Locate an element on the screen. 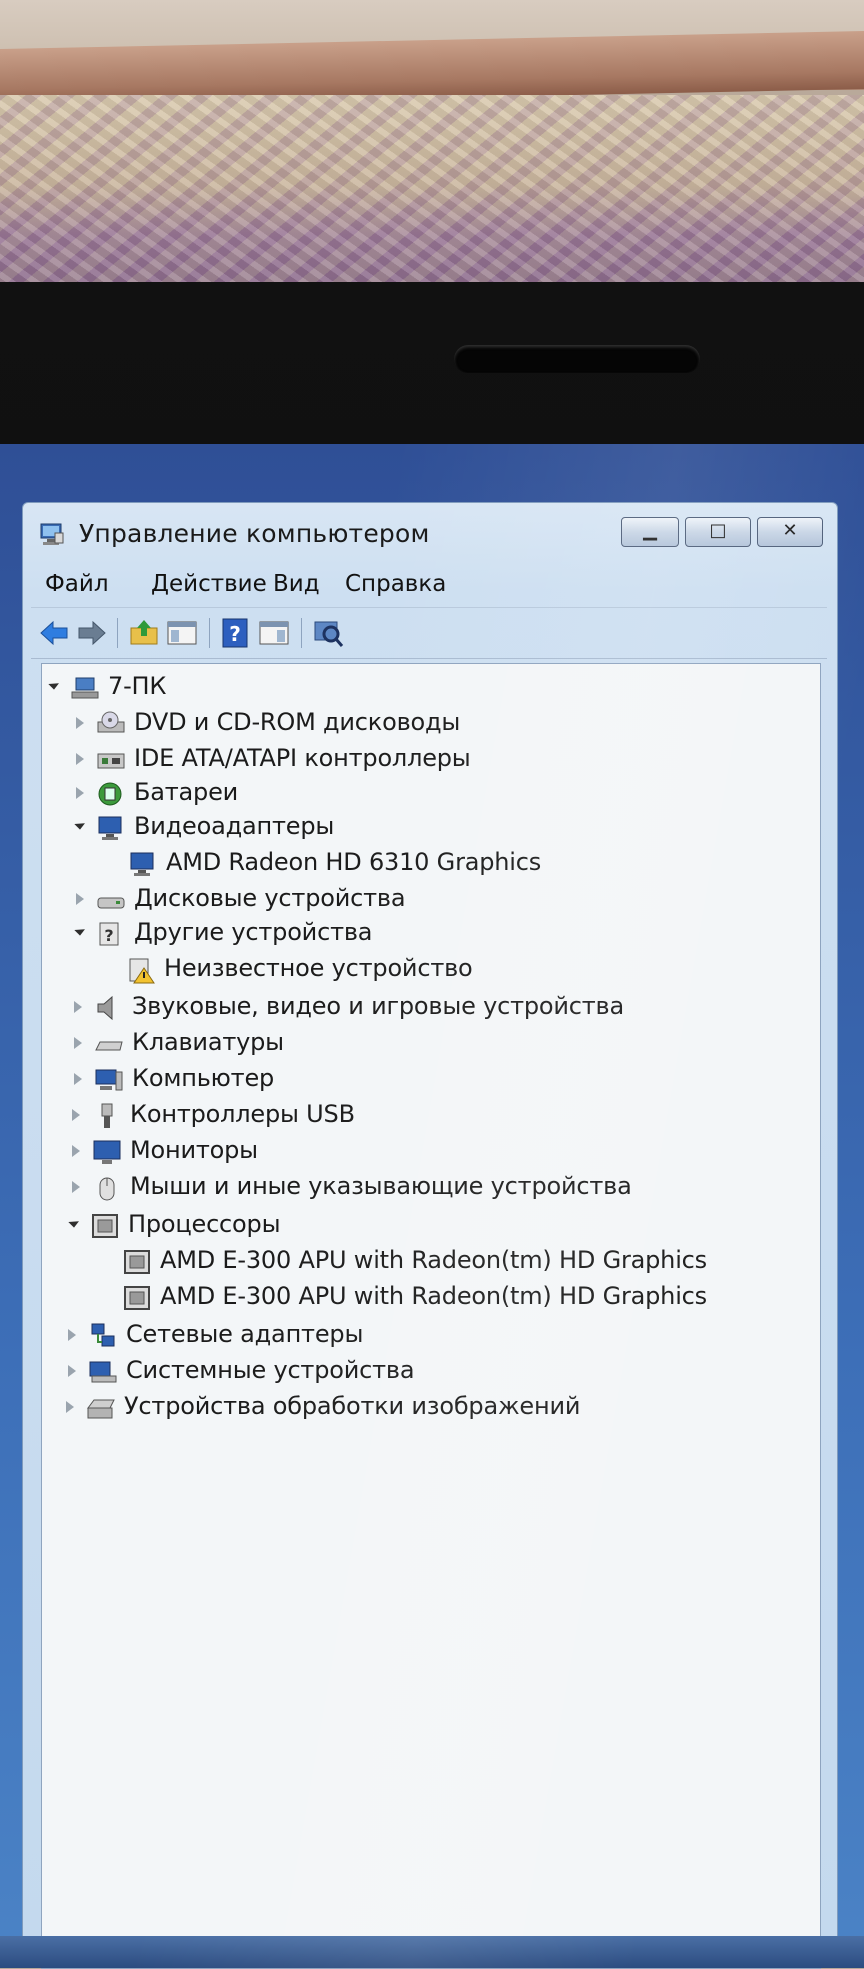 The width and height of the screenshot is (864, 1969). system-device-icon is located at coordinates (103, 1372).